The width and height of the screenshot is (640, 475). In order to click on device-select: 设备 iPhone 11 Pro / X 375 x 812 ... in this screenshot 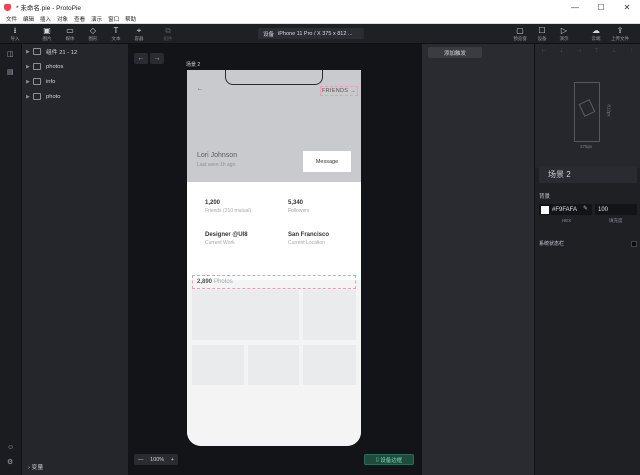, I will do `click(311, 33)`.